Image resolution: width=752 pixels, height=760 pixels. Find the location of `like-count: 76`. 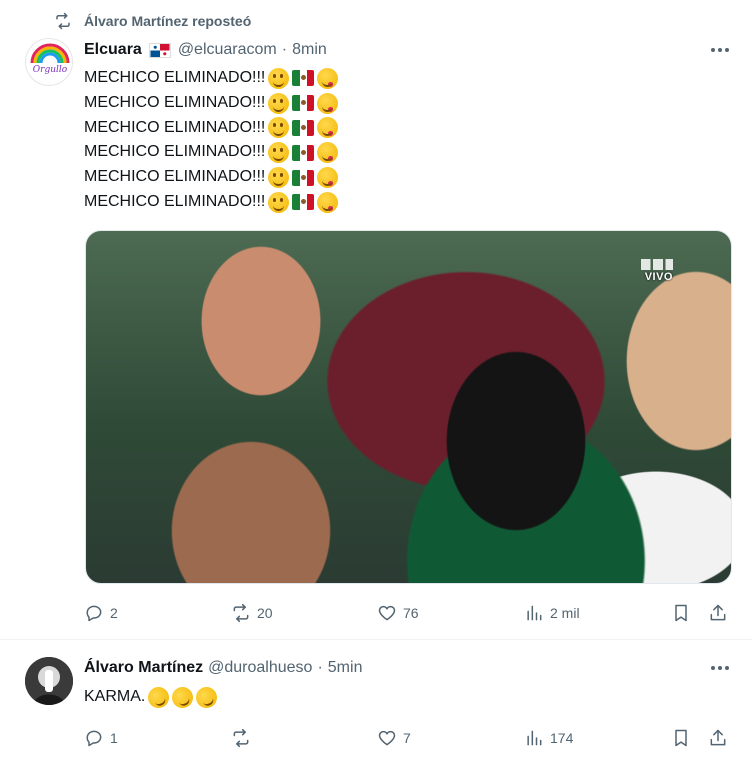

like-count: 76 is located at coordinates (411, 613).